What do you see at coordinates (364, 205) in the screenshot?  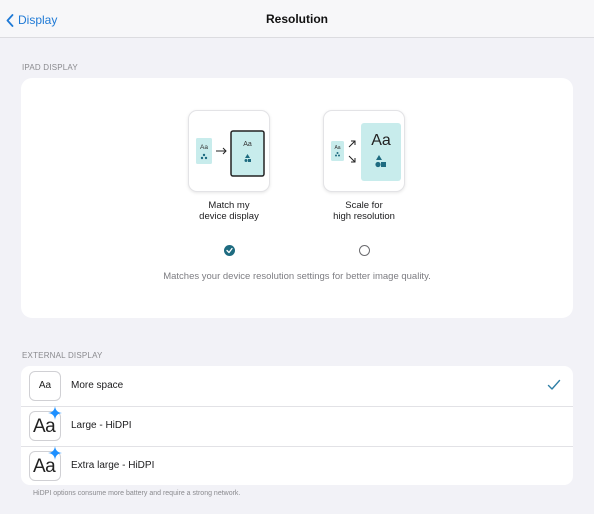 I see `option-label-line: Scale for` at bounding box center [364, 205].